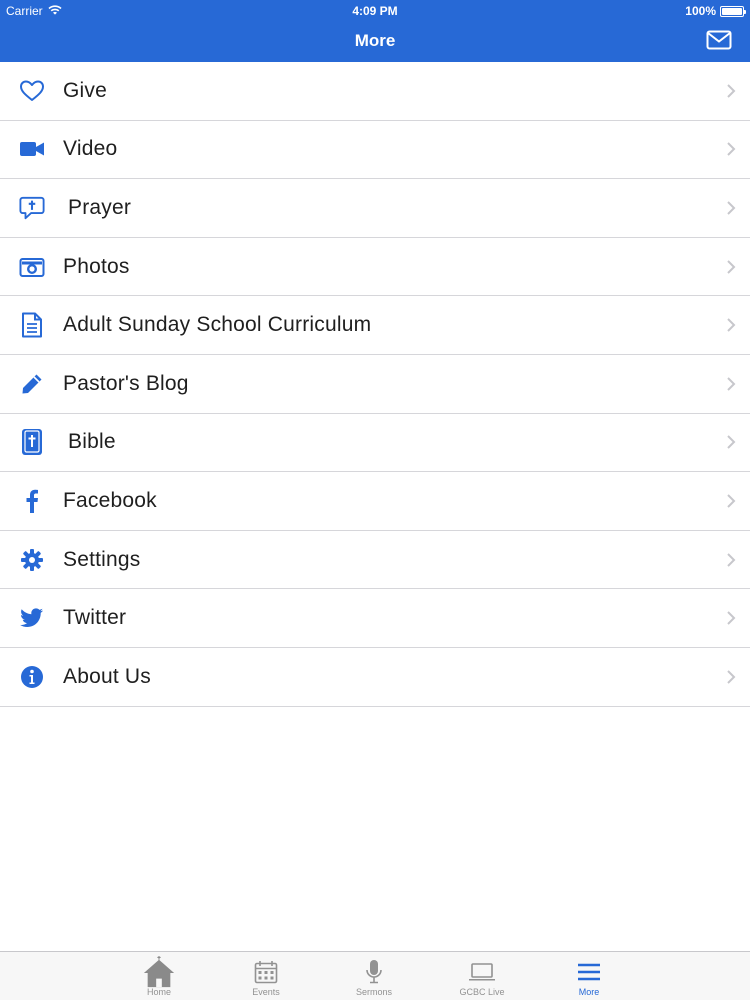  Describe the element at coordinates (126, 383) in the screenshot. I see `menu-item-label: Pastor's Blog` at that location.